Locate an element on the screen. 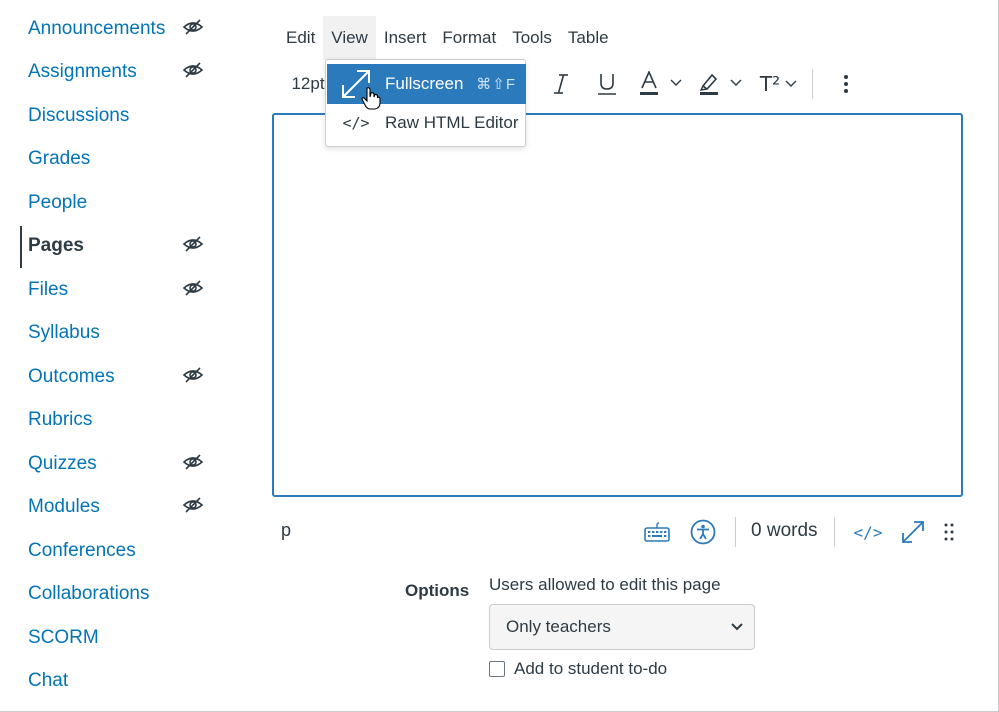 The width and height of the screenshot is (999, 712). nav-syllabus: Syllabus is located at coordinates (123, 333).